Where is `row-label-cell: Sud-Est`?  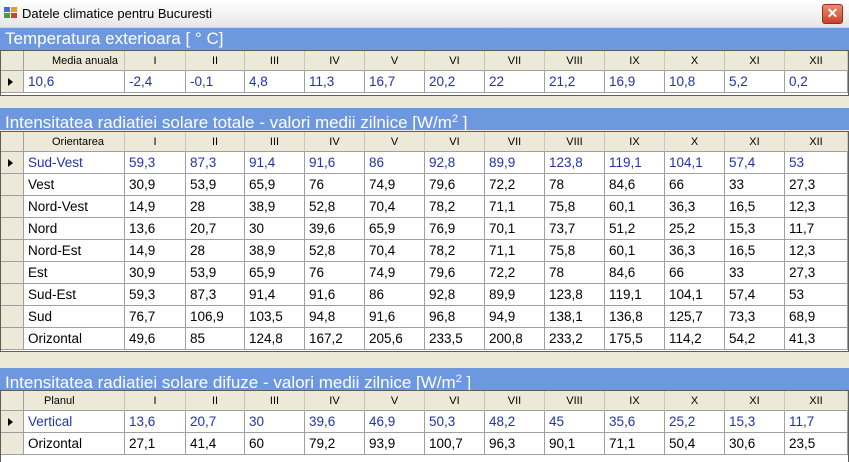 row-label-cell: Sud-Est is located at coordinates (74, 295).